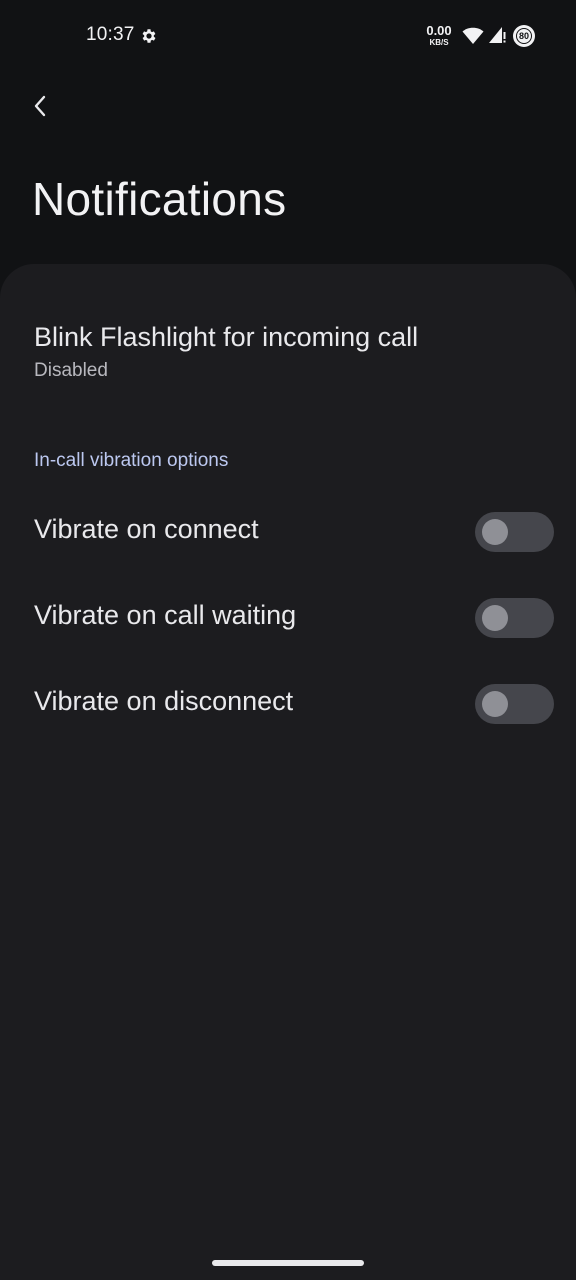 This screenshot has width=576, height=1280. What do you see at coordinates (288, 36) in the screenshot?
I see `status-bar: 10:37 0.00 KB/S 80` at bounding box center [288, 36].